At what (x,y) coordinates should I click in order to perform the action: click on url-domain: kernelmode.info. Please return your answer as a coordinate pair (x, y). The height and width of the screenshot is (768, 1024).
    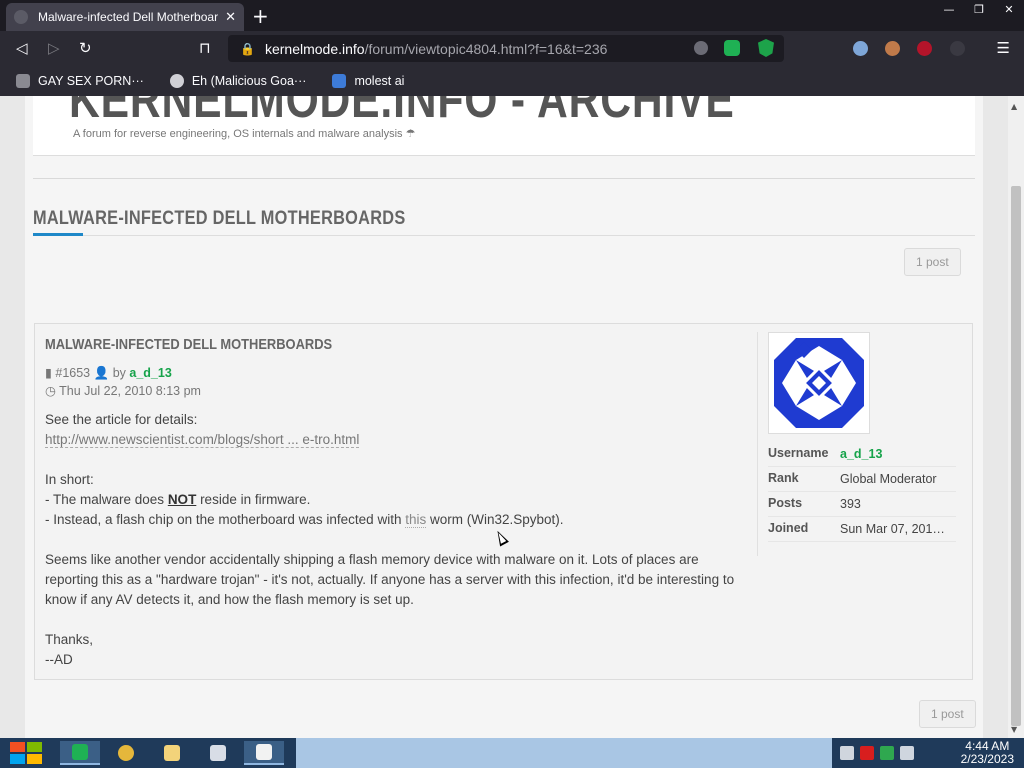
    Looking at the image, I should click on (314, 48).